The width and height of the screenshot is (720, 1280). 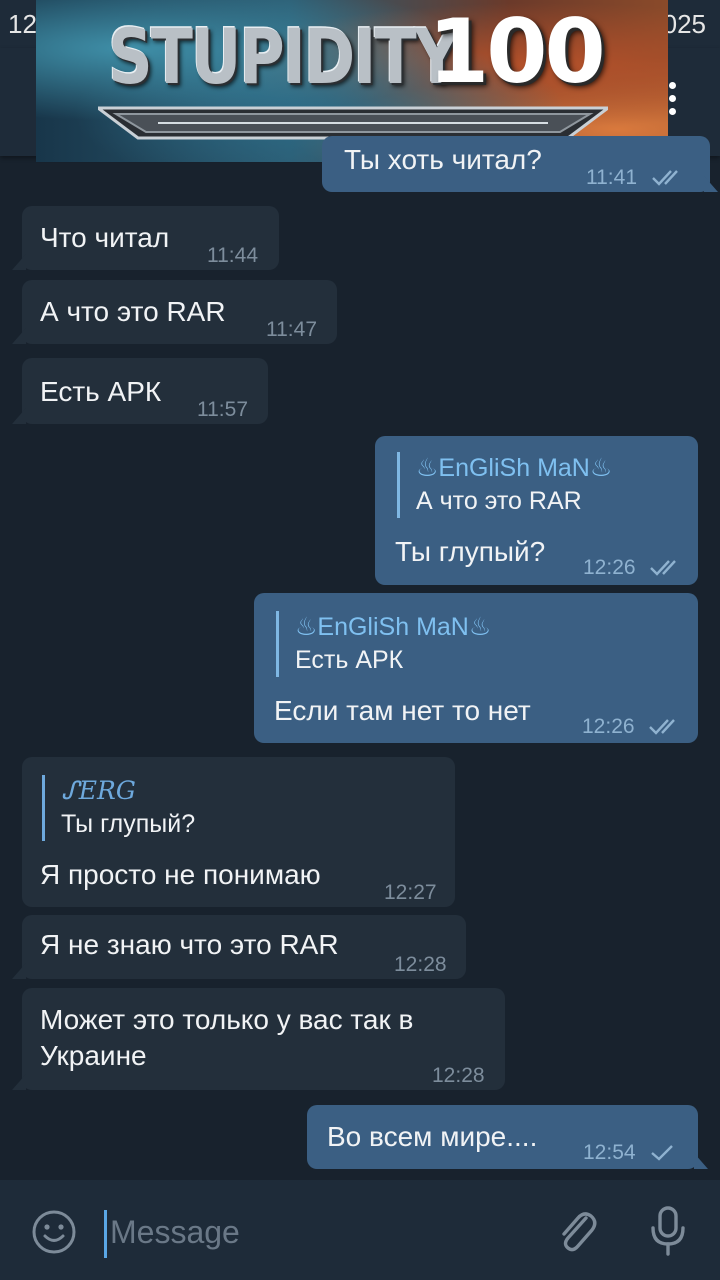 What do you see at coordinates (470, 551) in the screenshot?
I see `message-text: Ты глупый?` at bounding box center [470, 551].